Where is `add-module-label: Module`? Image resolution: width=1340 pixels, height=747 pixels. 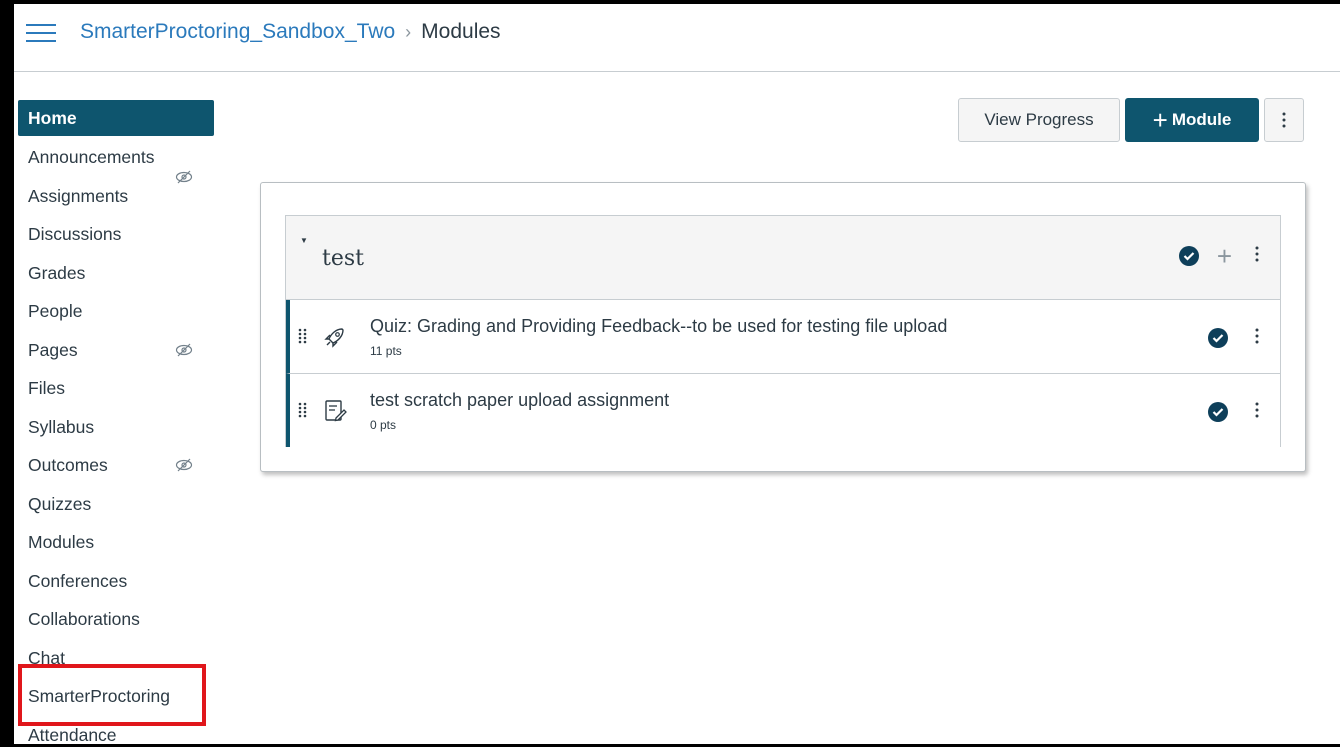
add-module-label: Module is located at coordinates (1201, 119).